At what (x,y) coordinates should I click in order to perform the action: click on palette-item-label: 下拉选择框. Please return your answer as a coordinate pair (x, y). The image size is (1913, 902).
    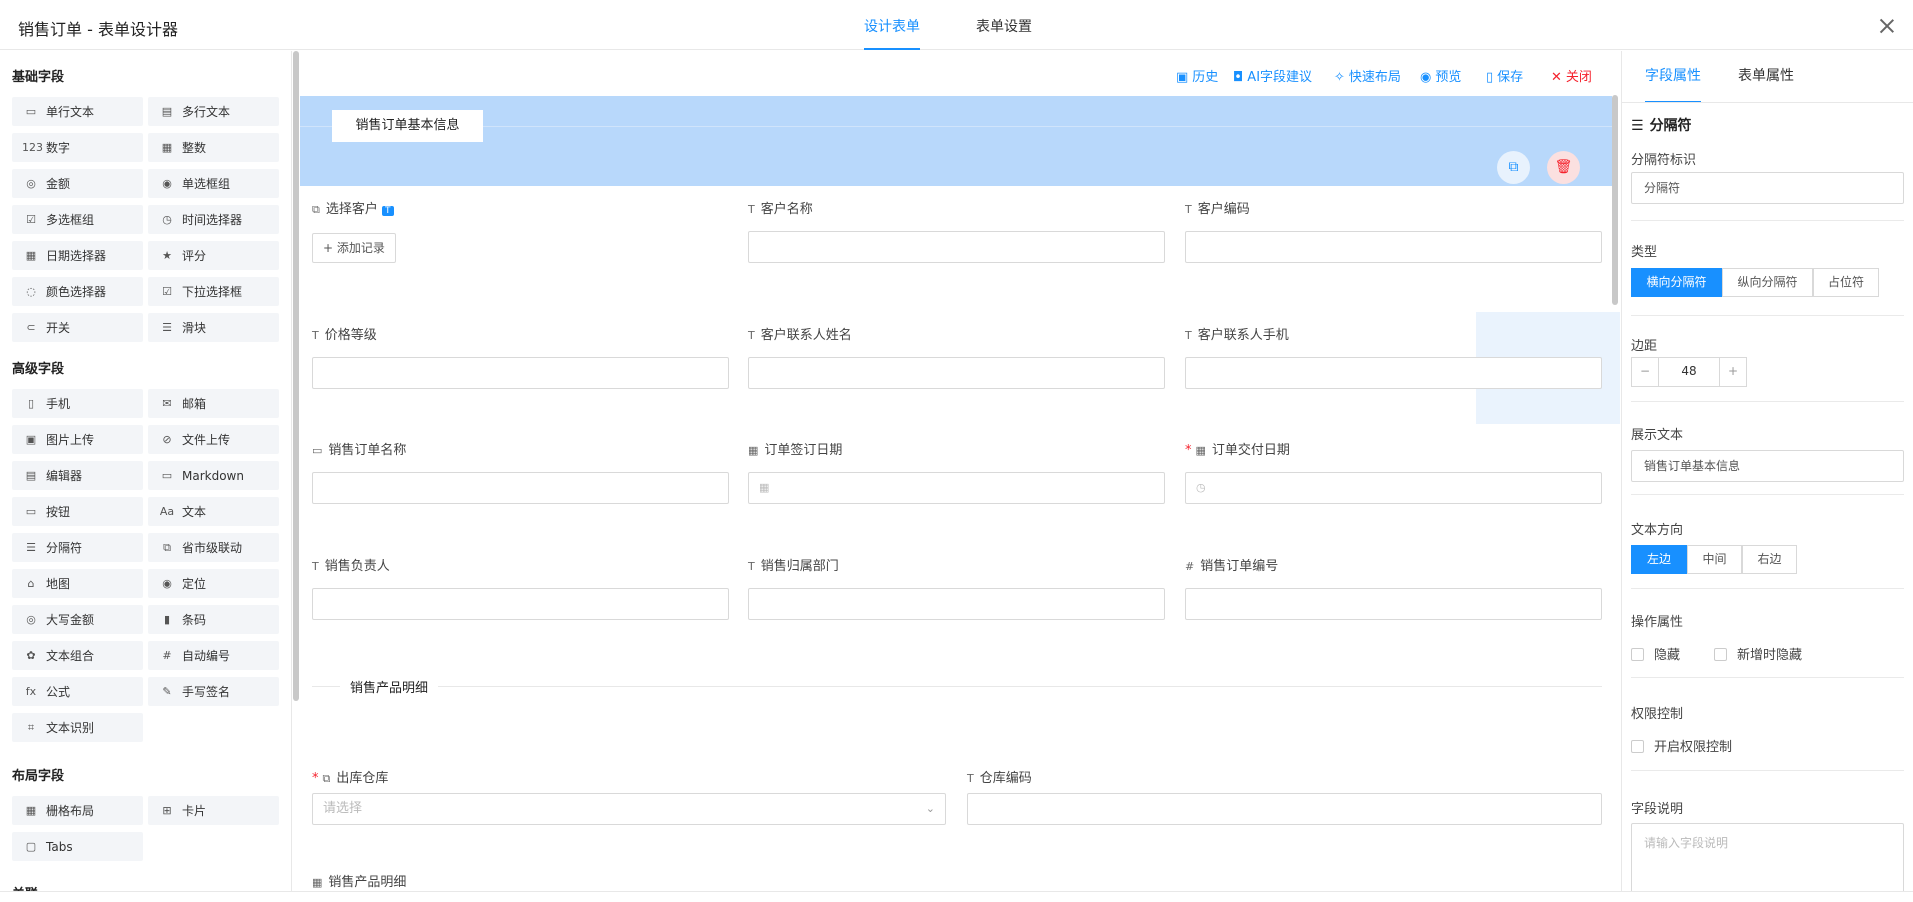
    Looking at the image, I should click on (212, 292).